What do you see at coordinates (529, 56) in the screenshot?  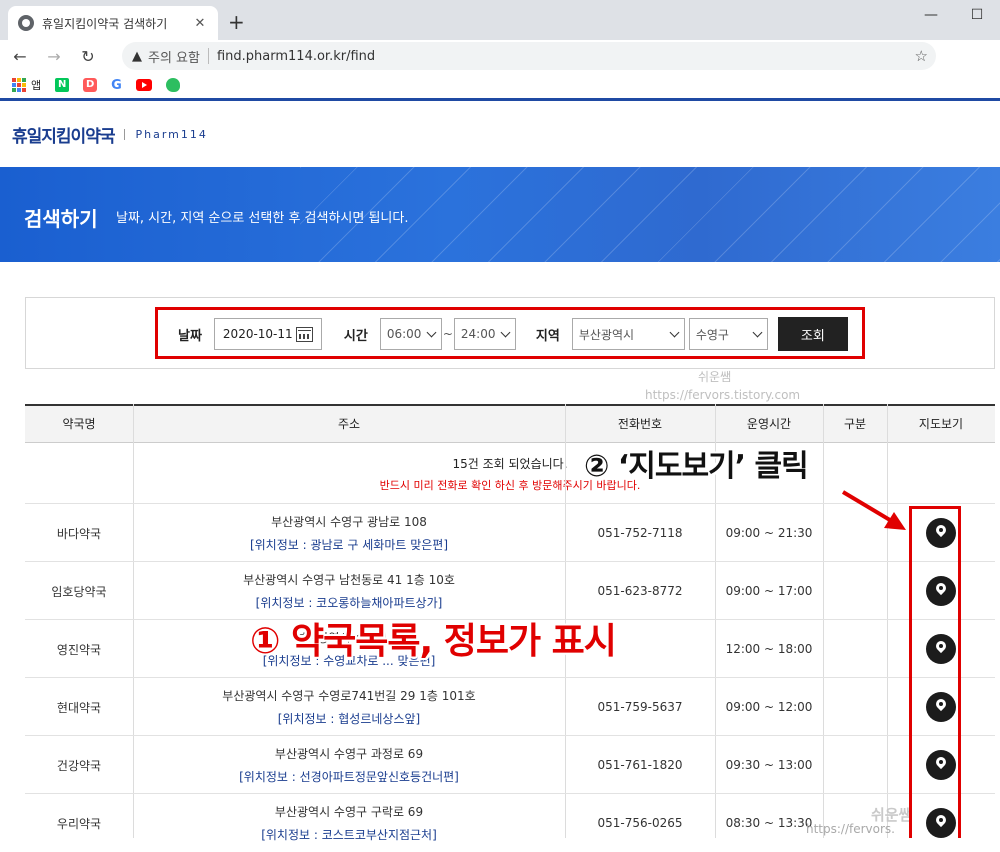 I see `address-bar: ▲ 주의 요함 find.pharm114.or.kr/find ☆` at bounding box center [529, 56].